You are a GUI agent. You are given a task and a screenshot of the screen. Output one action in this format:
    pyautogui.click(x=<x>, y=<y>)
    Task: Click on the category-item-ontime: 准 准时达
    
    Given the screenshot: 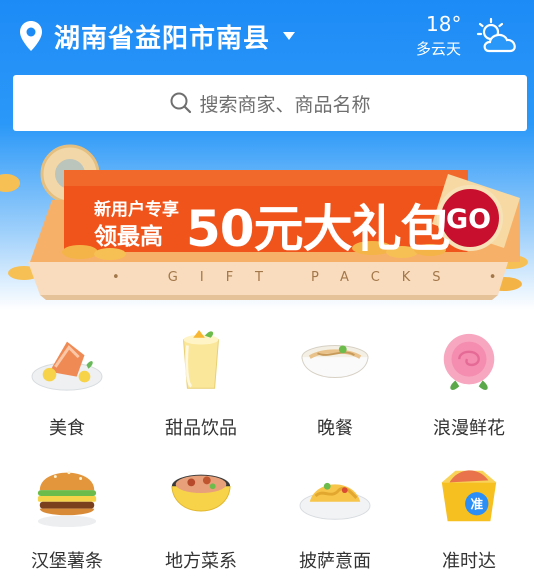 What is the action you would take?
    pyautogui.click(x=468, y=508)
    